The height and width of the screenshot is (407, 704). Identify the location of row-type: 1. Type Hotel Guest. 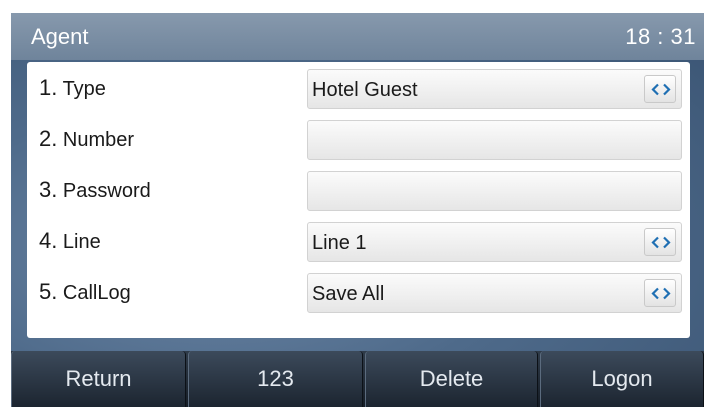
(358, 87).